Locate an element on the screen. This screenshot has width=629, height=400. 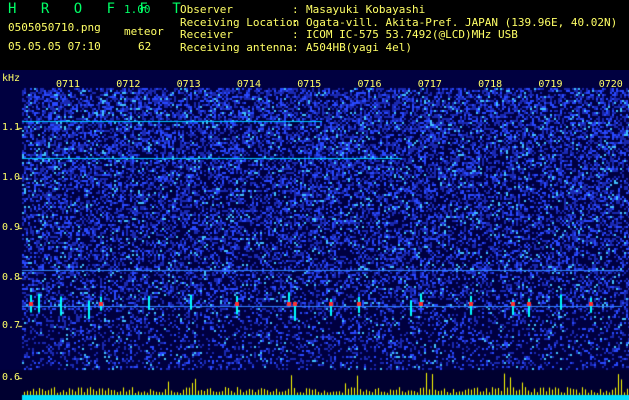
y-tick-label: 0.9 is located at coordinates (11, 227).